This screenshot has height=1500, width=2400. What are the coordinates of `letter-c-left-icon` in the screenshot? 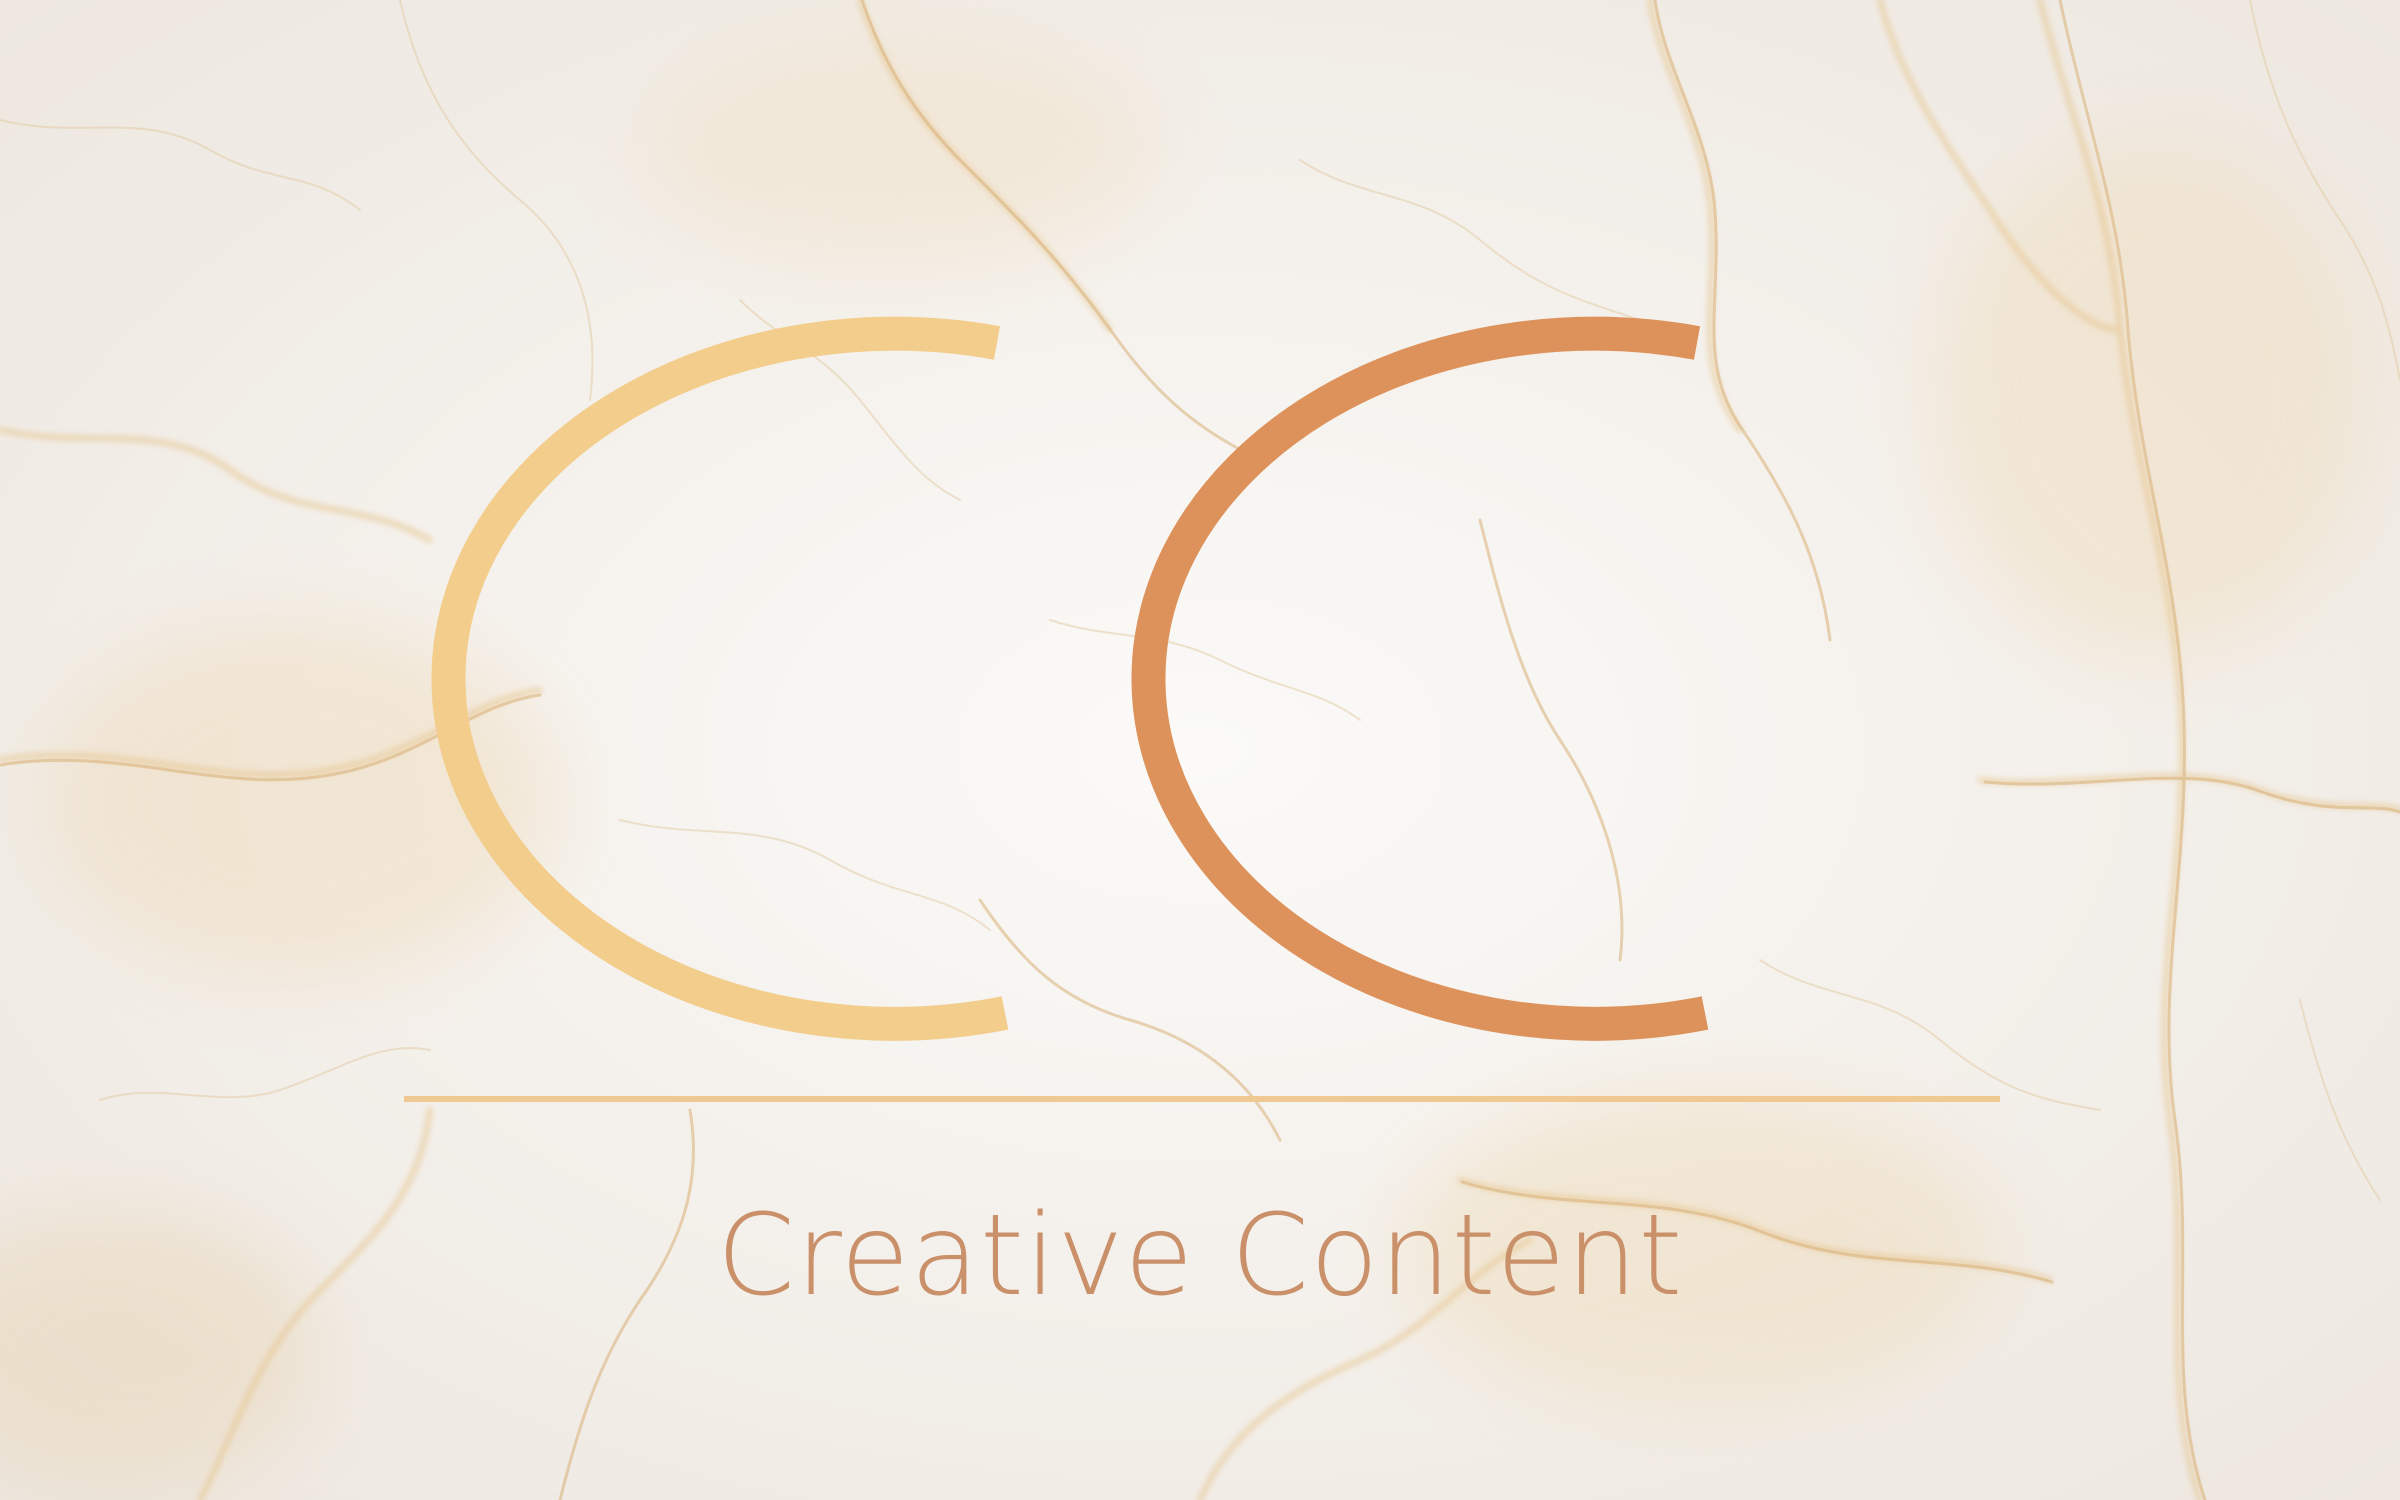 It's located at (720, 678).